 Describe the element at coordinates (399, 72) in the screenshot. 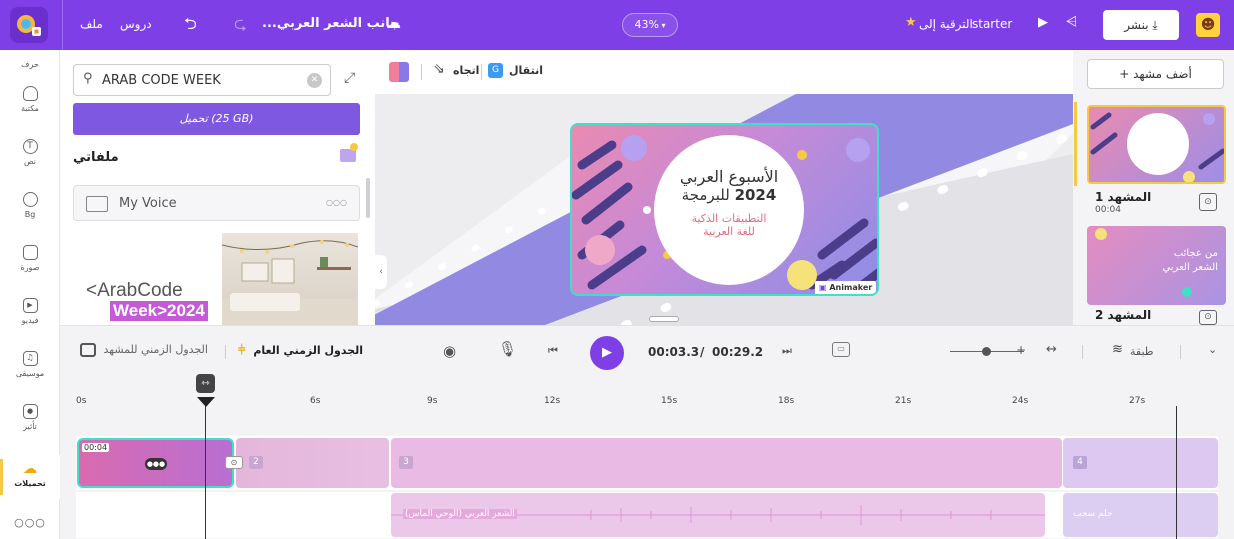

I see `color-swatch` at that location.